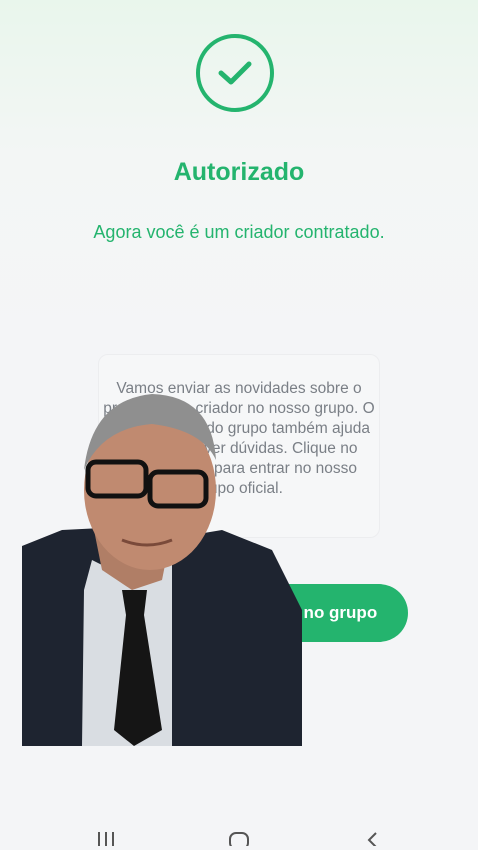 This screenshot has height=850, width=478. What do you see at coordinates (106, 839) in the screenshot?
I see `recent-apps-icon` at bounding box center [106, 839].